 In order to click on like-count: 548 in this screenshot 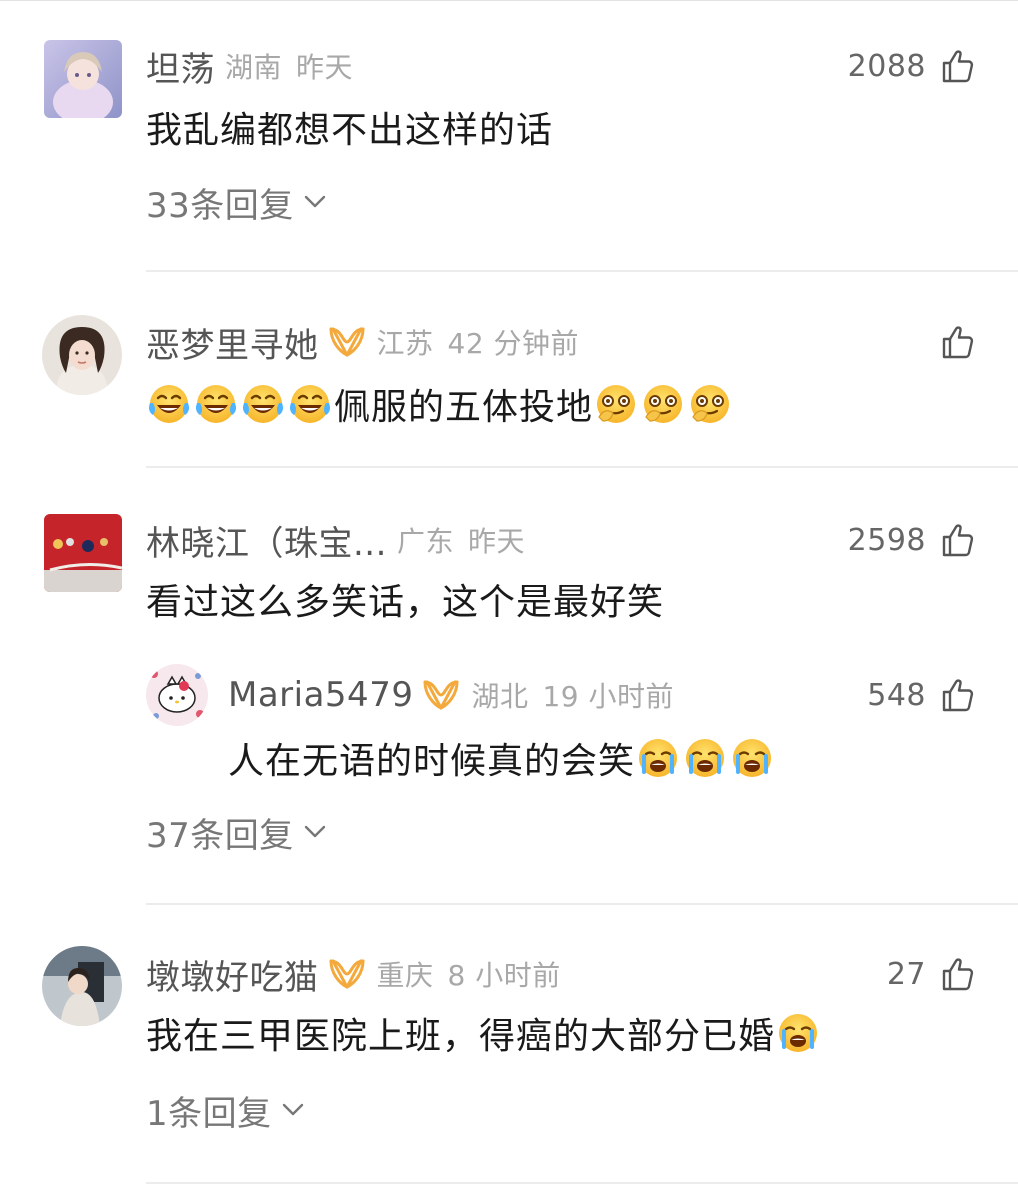, I will do `click(896, 695)`.